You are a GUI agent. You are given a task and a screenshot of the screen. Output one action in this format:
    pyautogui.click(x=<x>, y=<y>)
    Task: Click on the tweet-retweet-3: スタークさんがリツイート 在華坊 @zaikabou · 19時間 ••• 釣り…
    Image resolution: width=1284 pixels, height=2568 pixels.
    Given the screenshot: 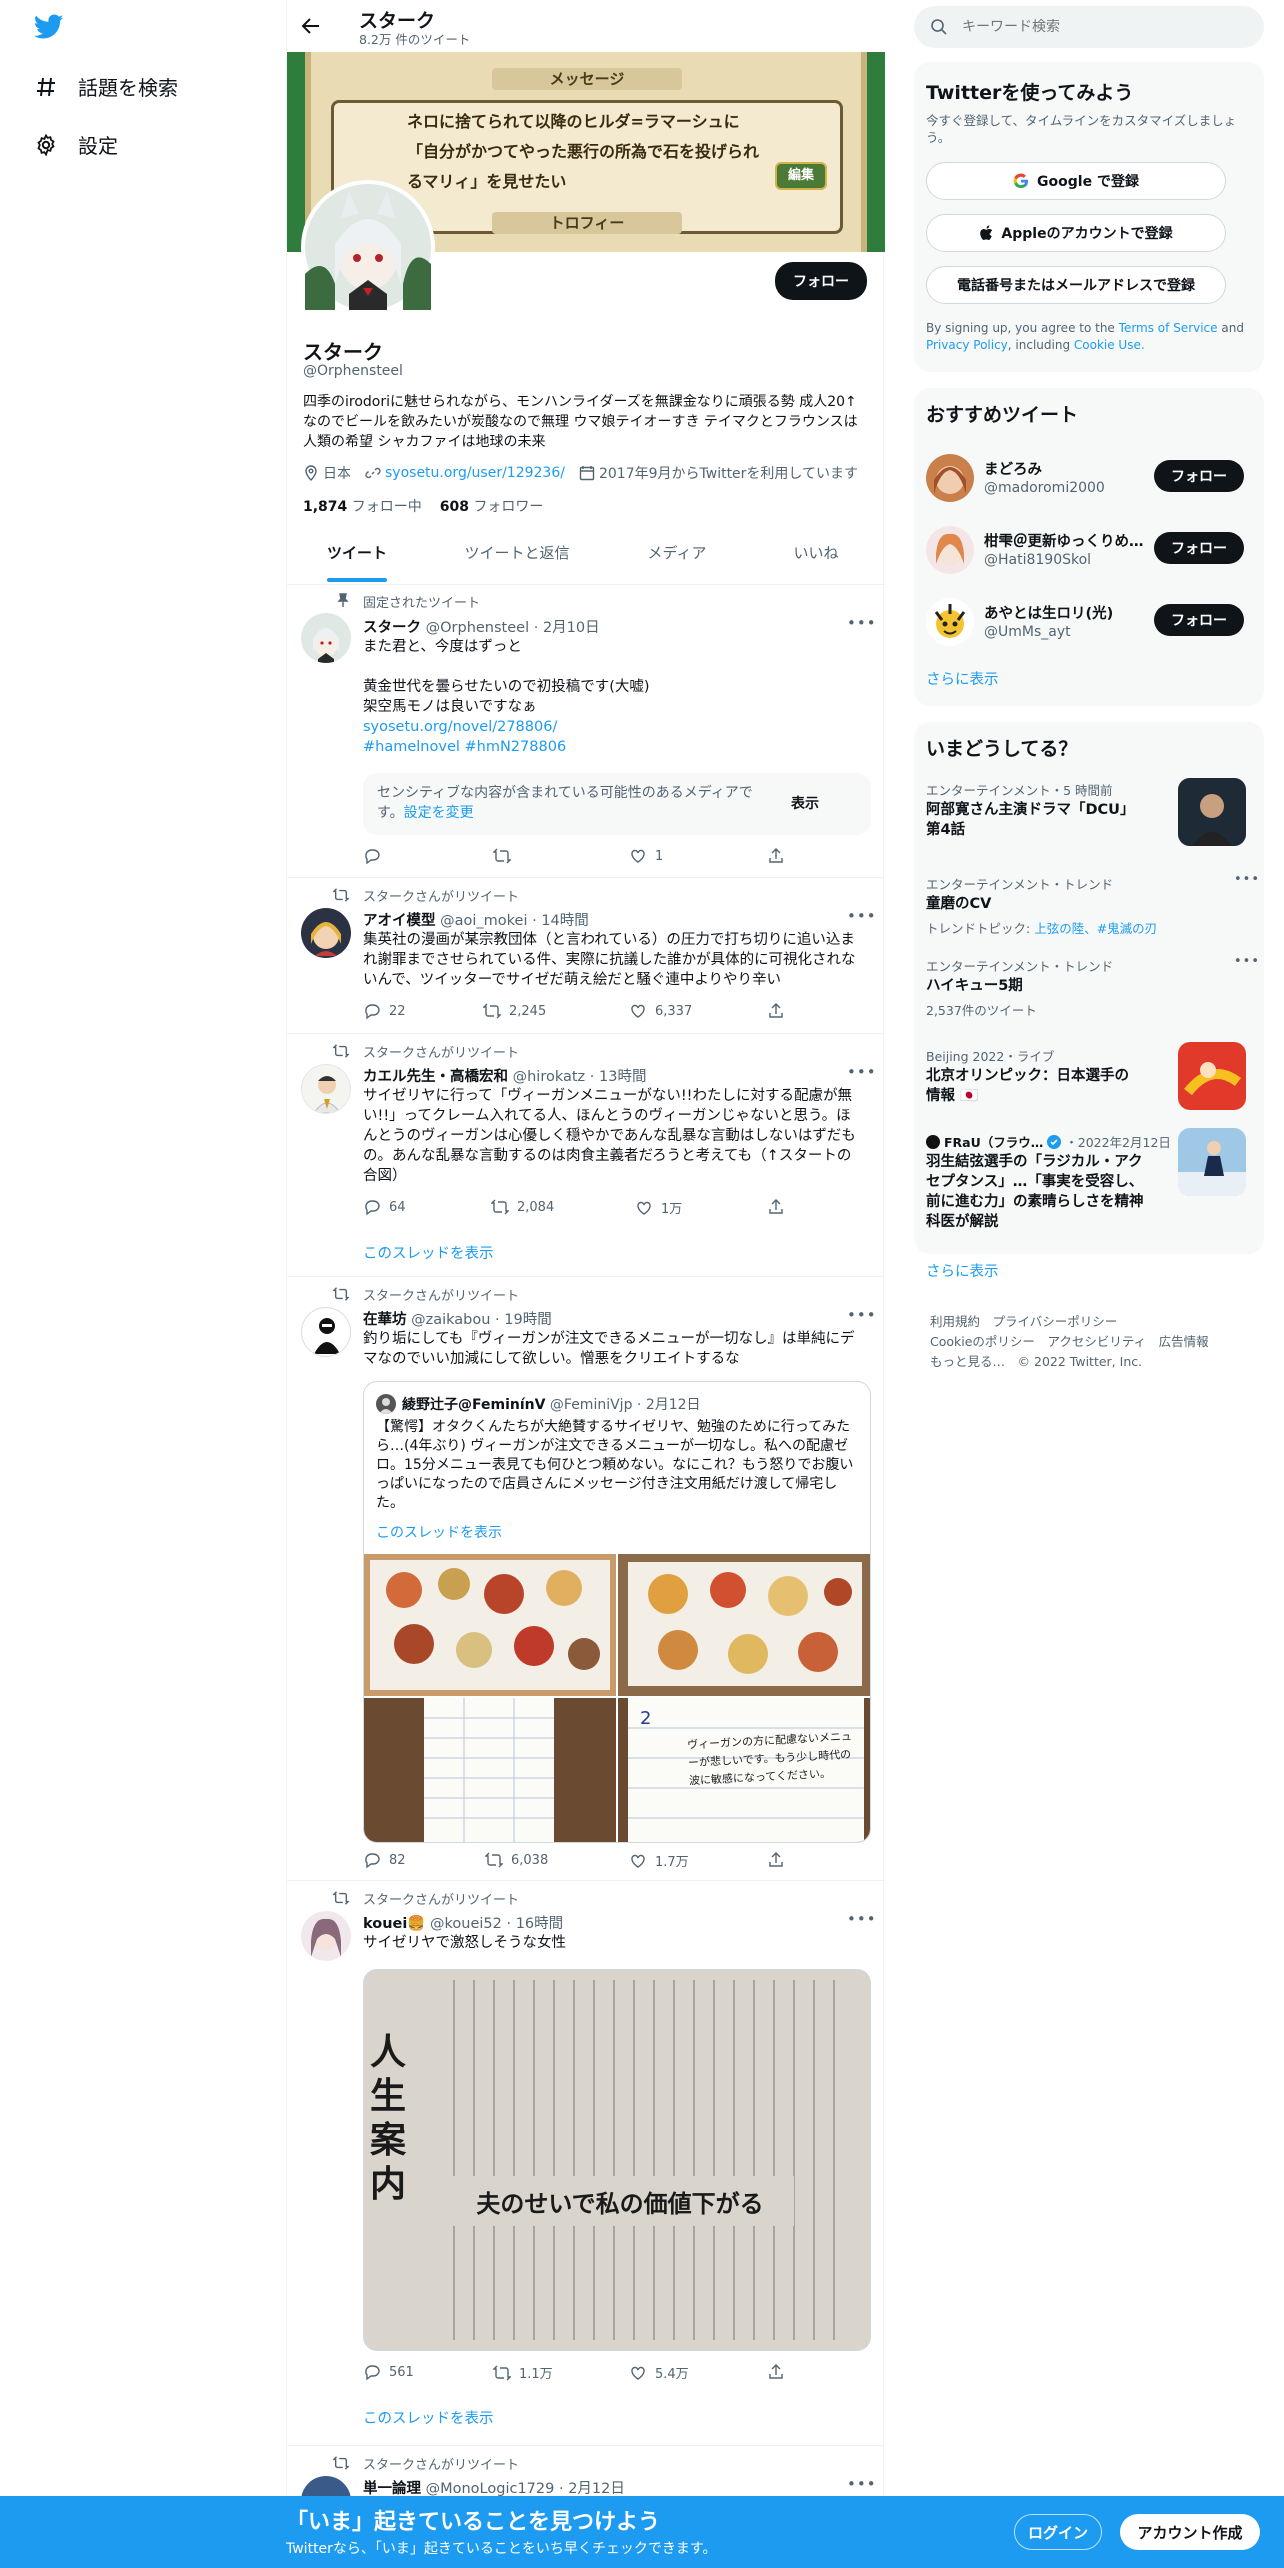 What is the action you would take?
    pyautogui.click(x=586, y=1578)
    